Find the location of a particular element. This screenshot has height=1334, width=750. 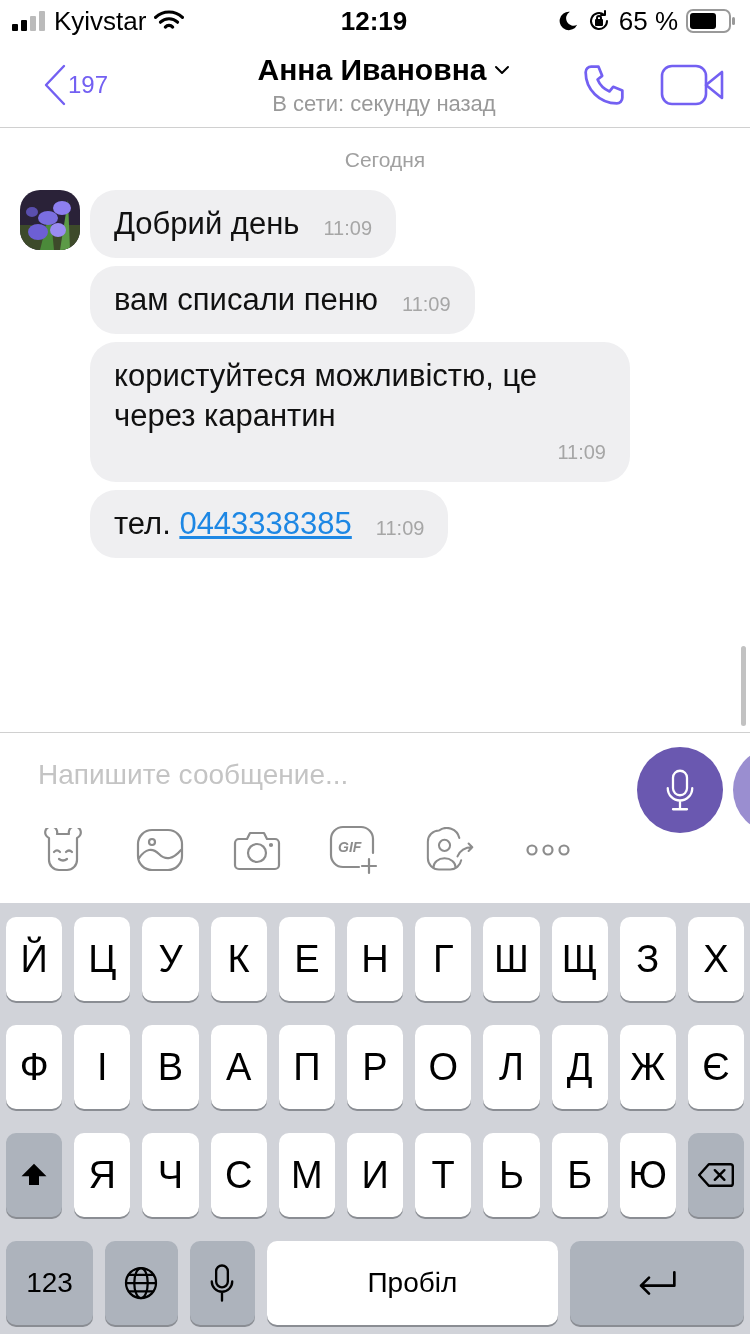

globe-key is located at coordinates (141, 1283).